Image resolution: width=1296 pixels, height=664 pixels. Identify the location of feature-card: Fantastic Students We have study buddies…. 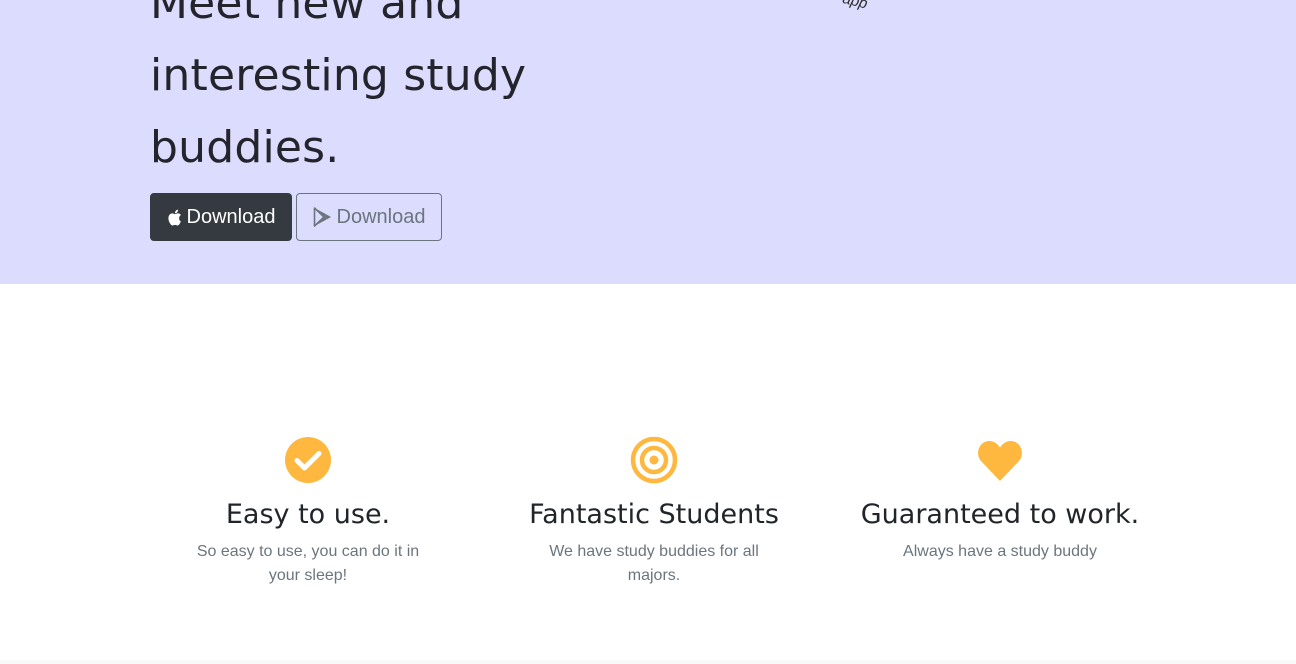
(654, 512).